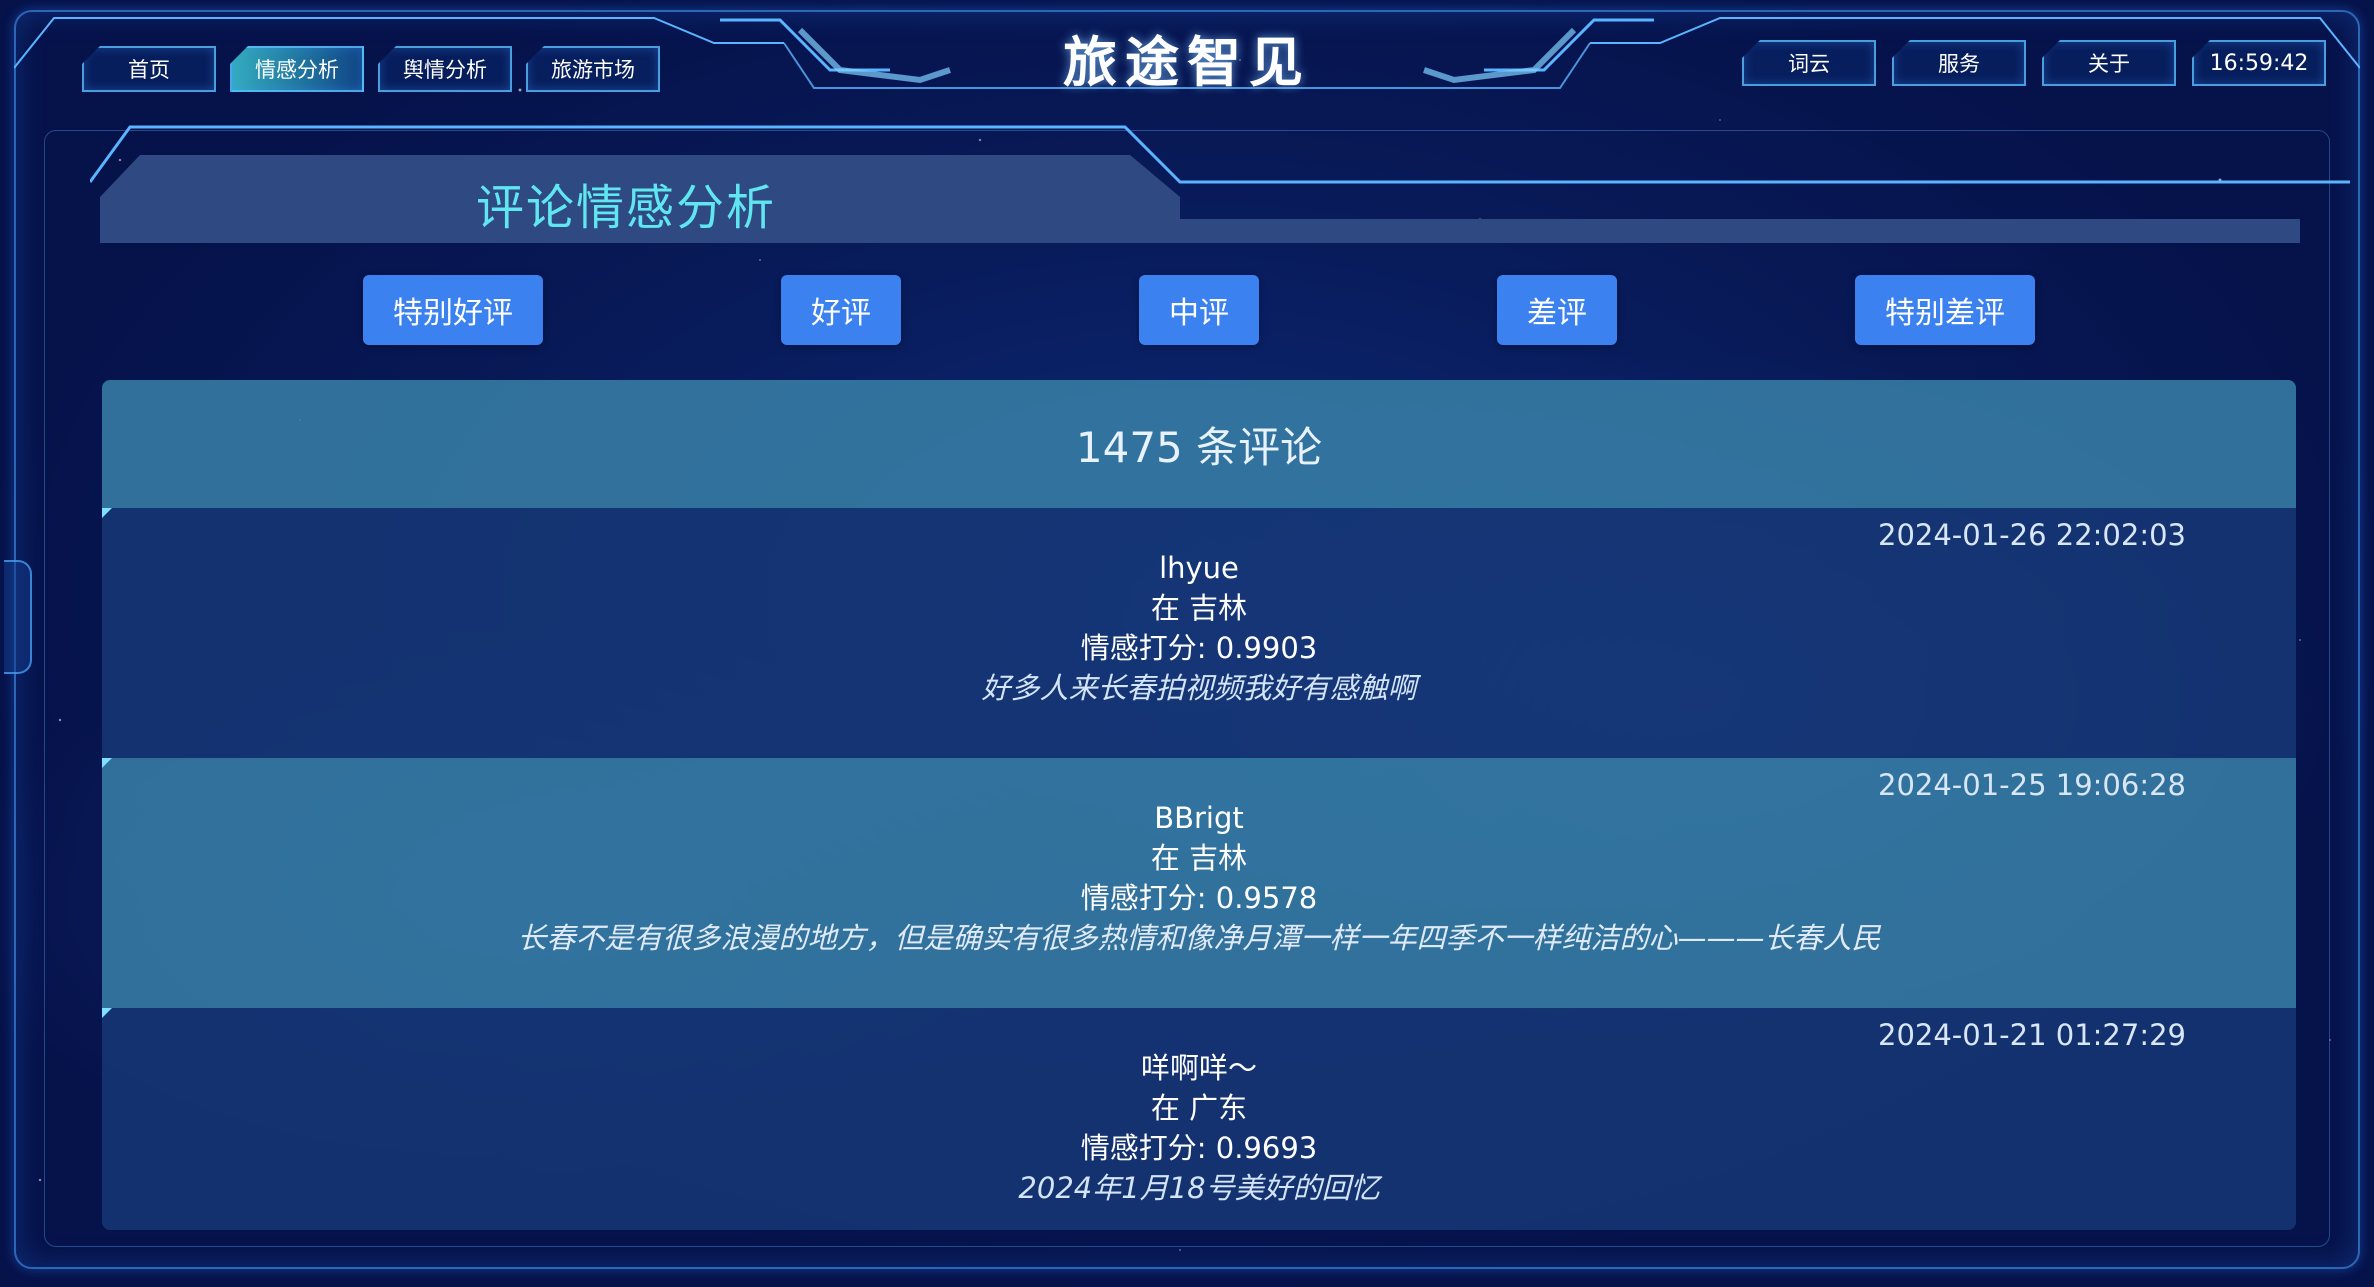 The image size is (2374, 1287). Describe the element at coordinates (1199, 648) in the screenshot. I see `comment-score: 情感打分: 0.9903` at that location.